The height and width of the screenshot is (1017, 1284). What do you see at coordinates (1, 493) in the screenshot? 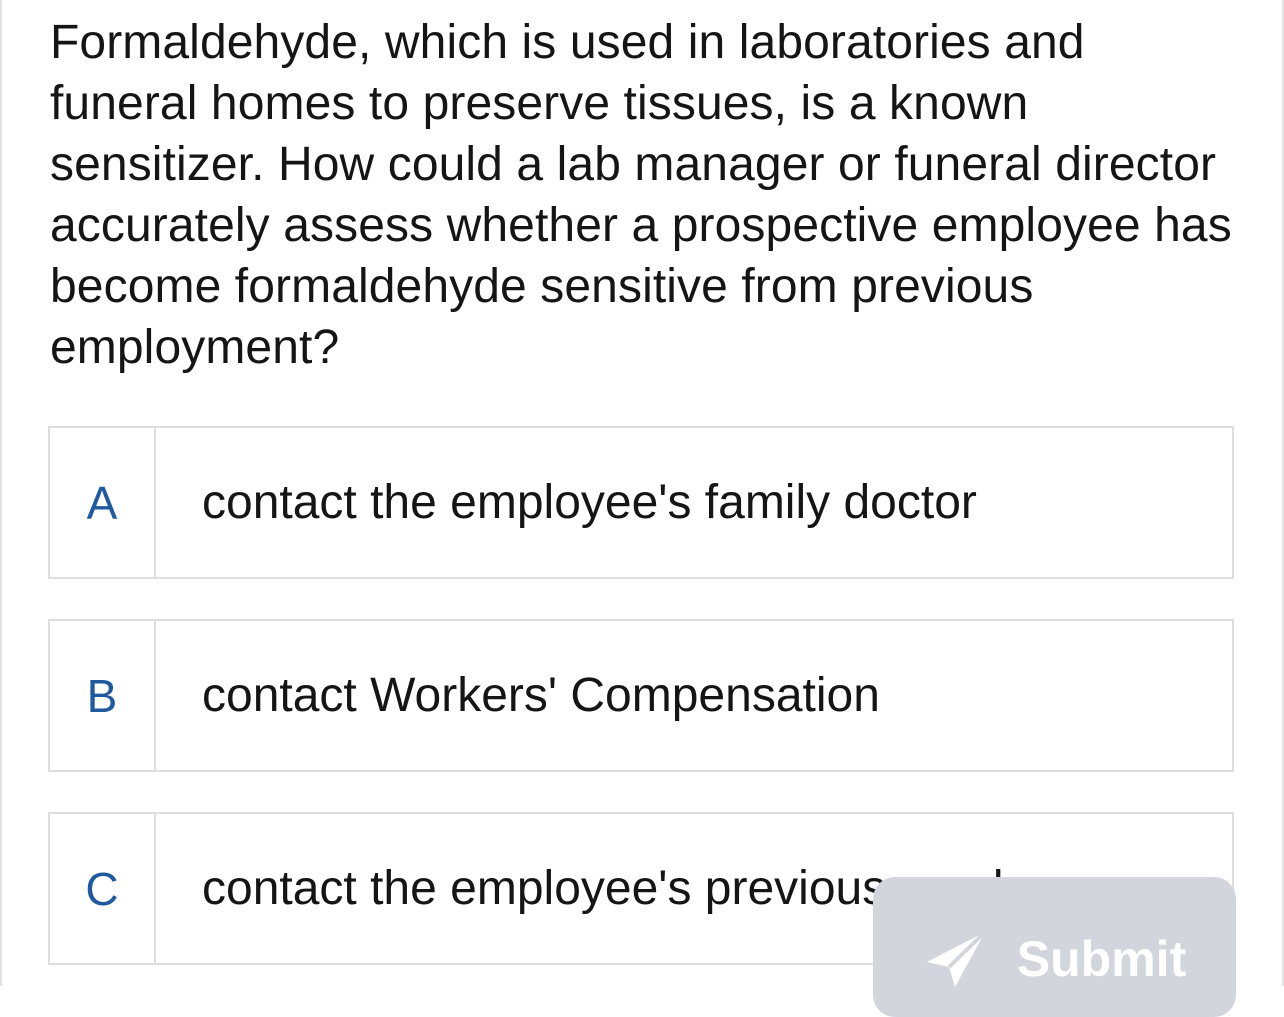
I see `left-edge-divider` at bounding box center [1, 493].